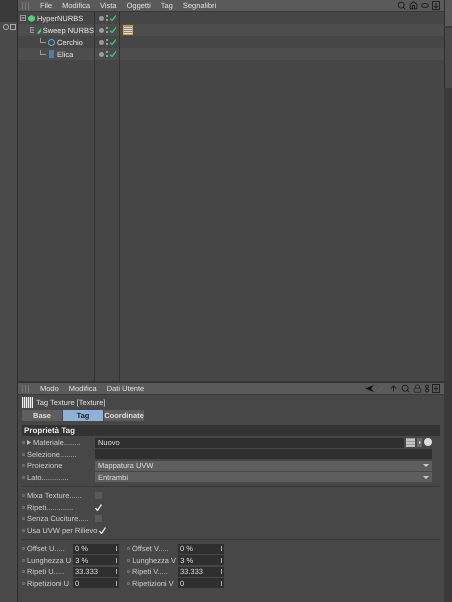  I want to click on window-icon, so click(13, 27).